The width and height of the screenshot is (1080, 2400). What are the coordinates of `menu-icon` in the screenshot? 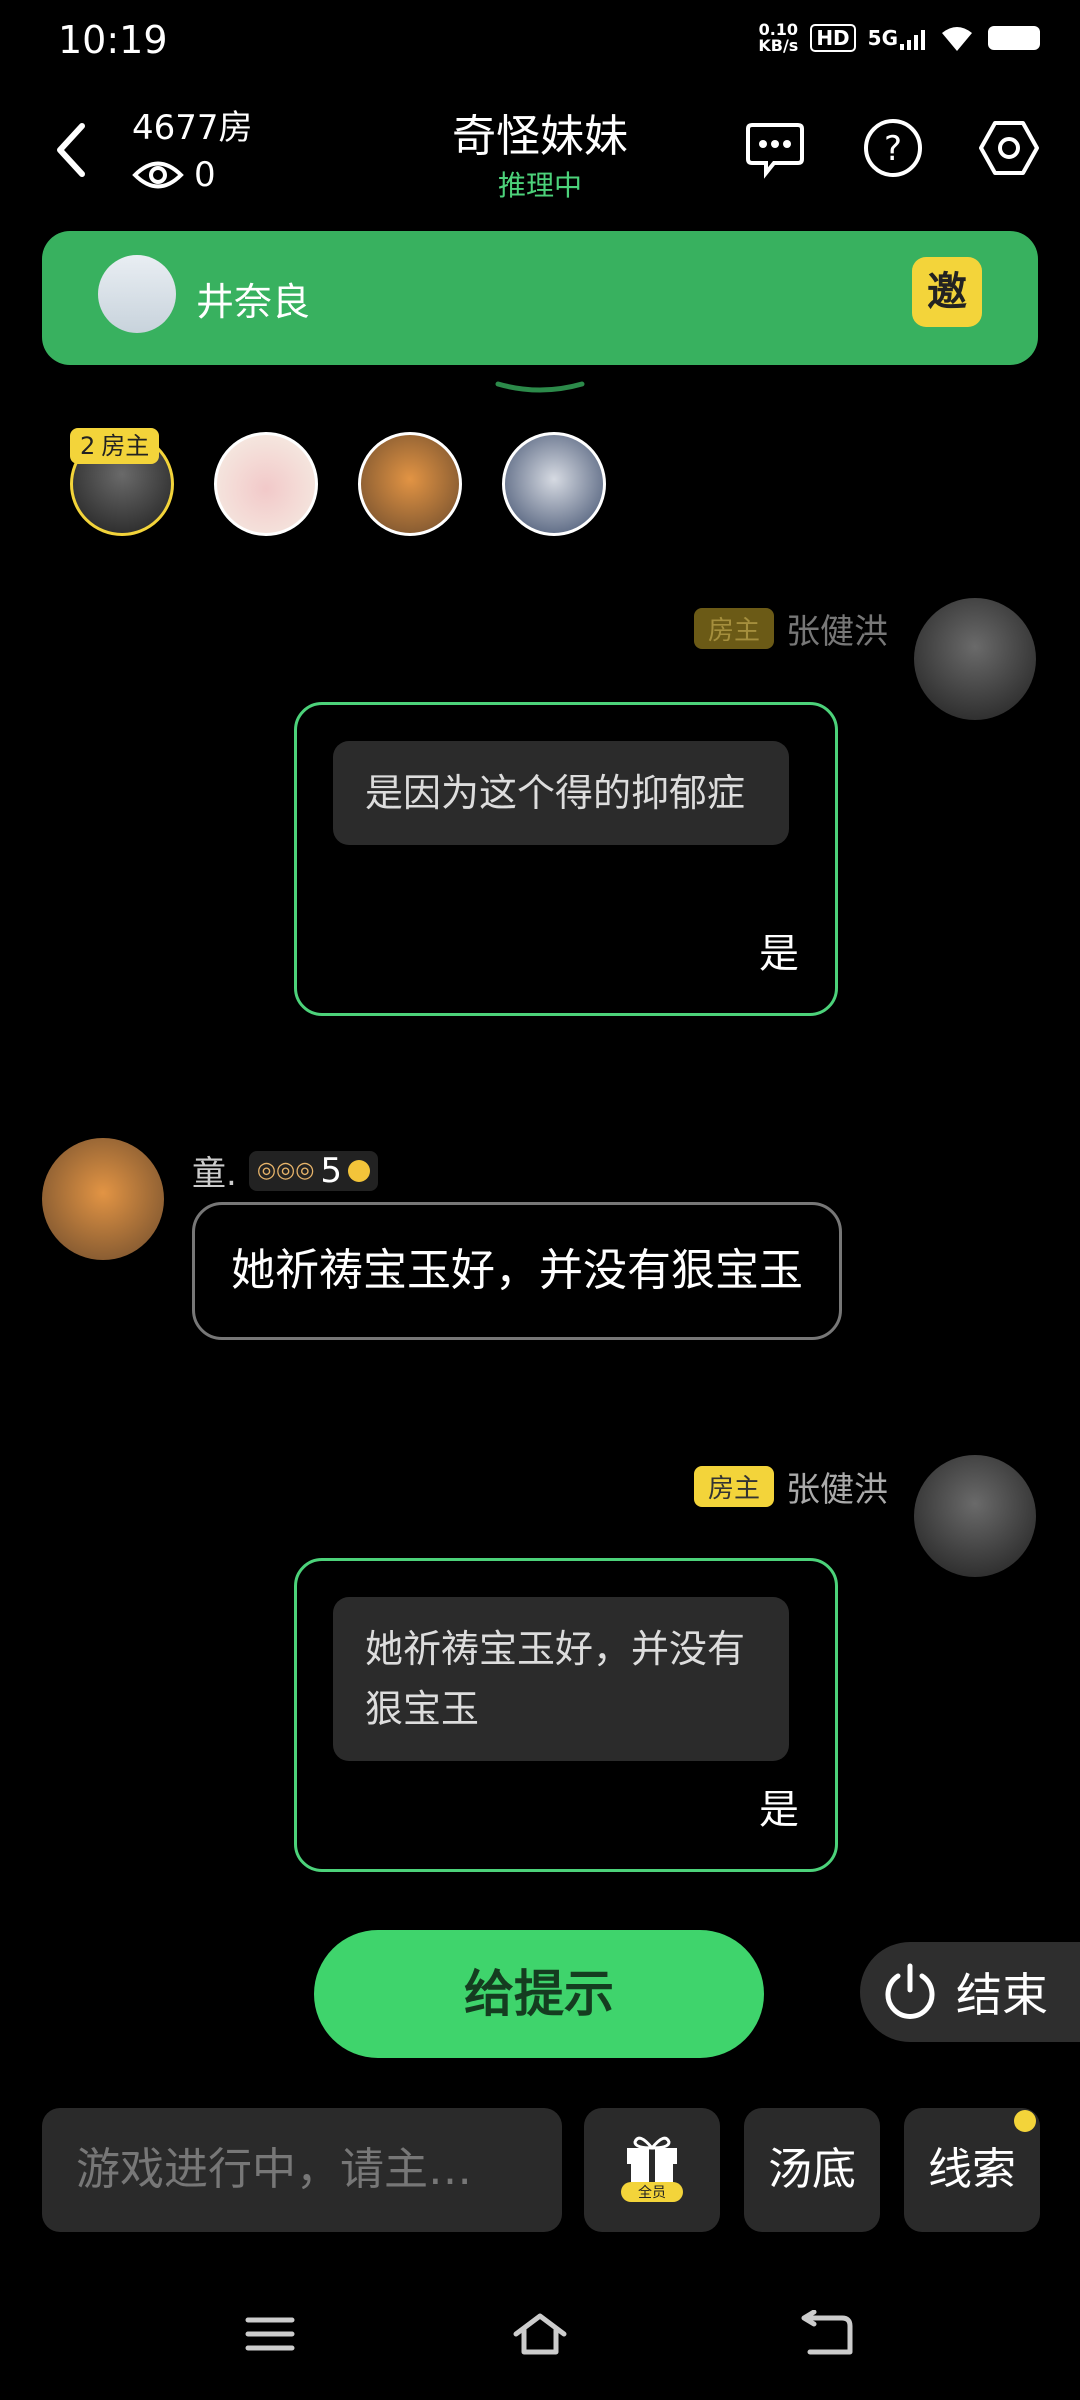 It's located at (270, 2334).